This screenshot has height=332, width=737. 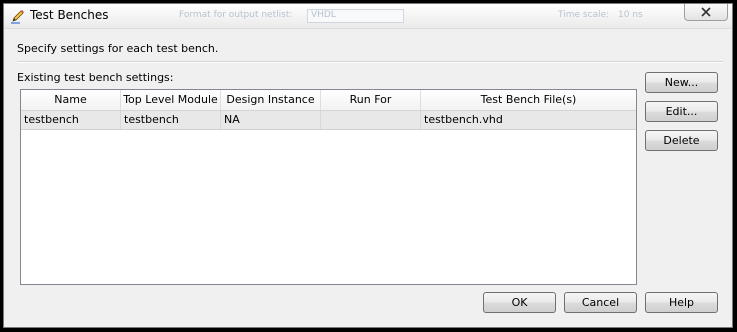 I want to click on cell-top-level-module: testbench, so click(x=171, y=120).